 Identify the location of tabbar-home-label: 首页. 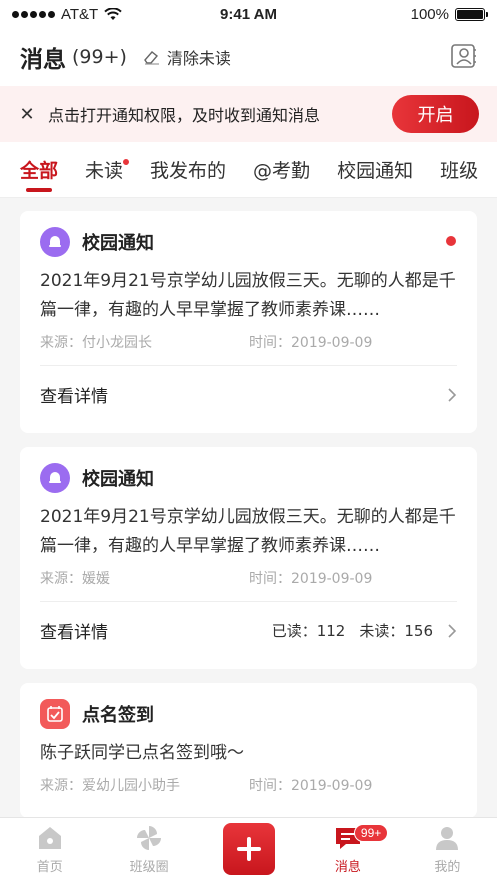
(49, 867).